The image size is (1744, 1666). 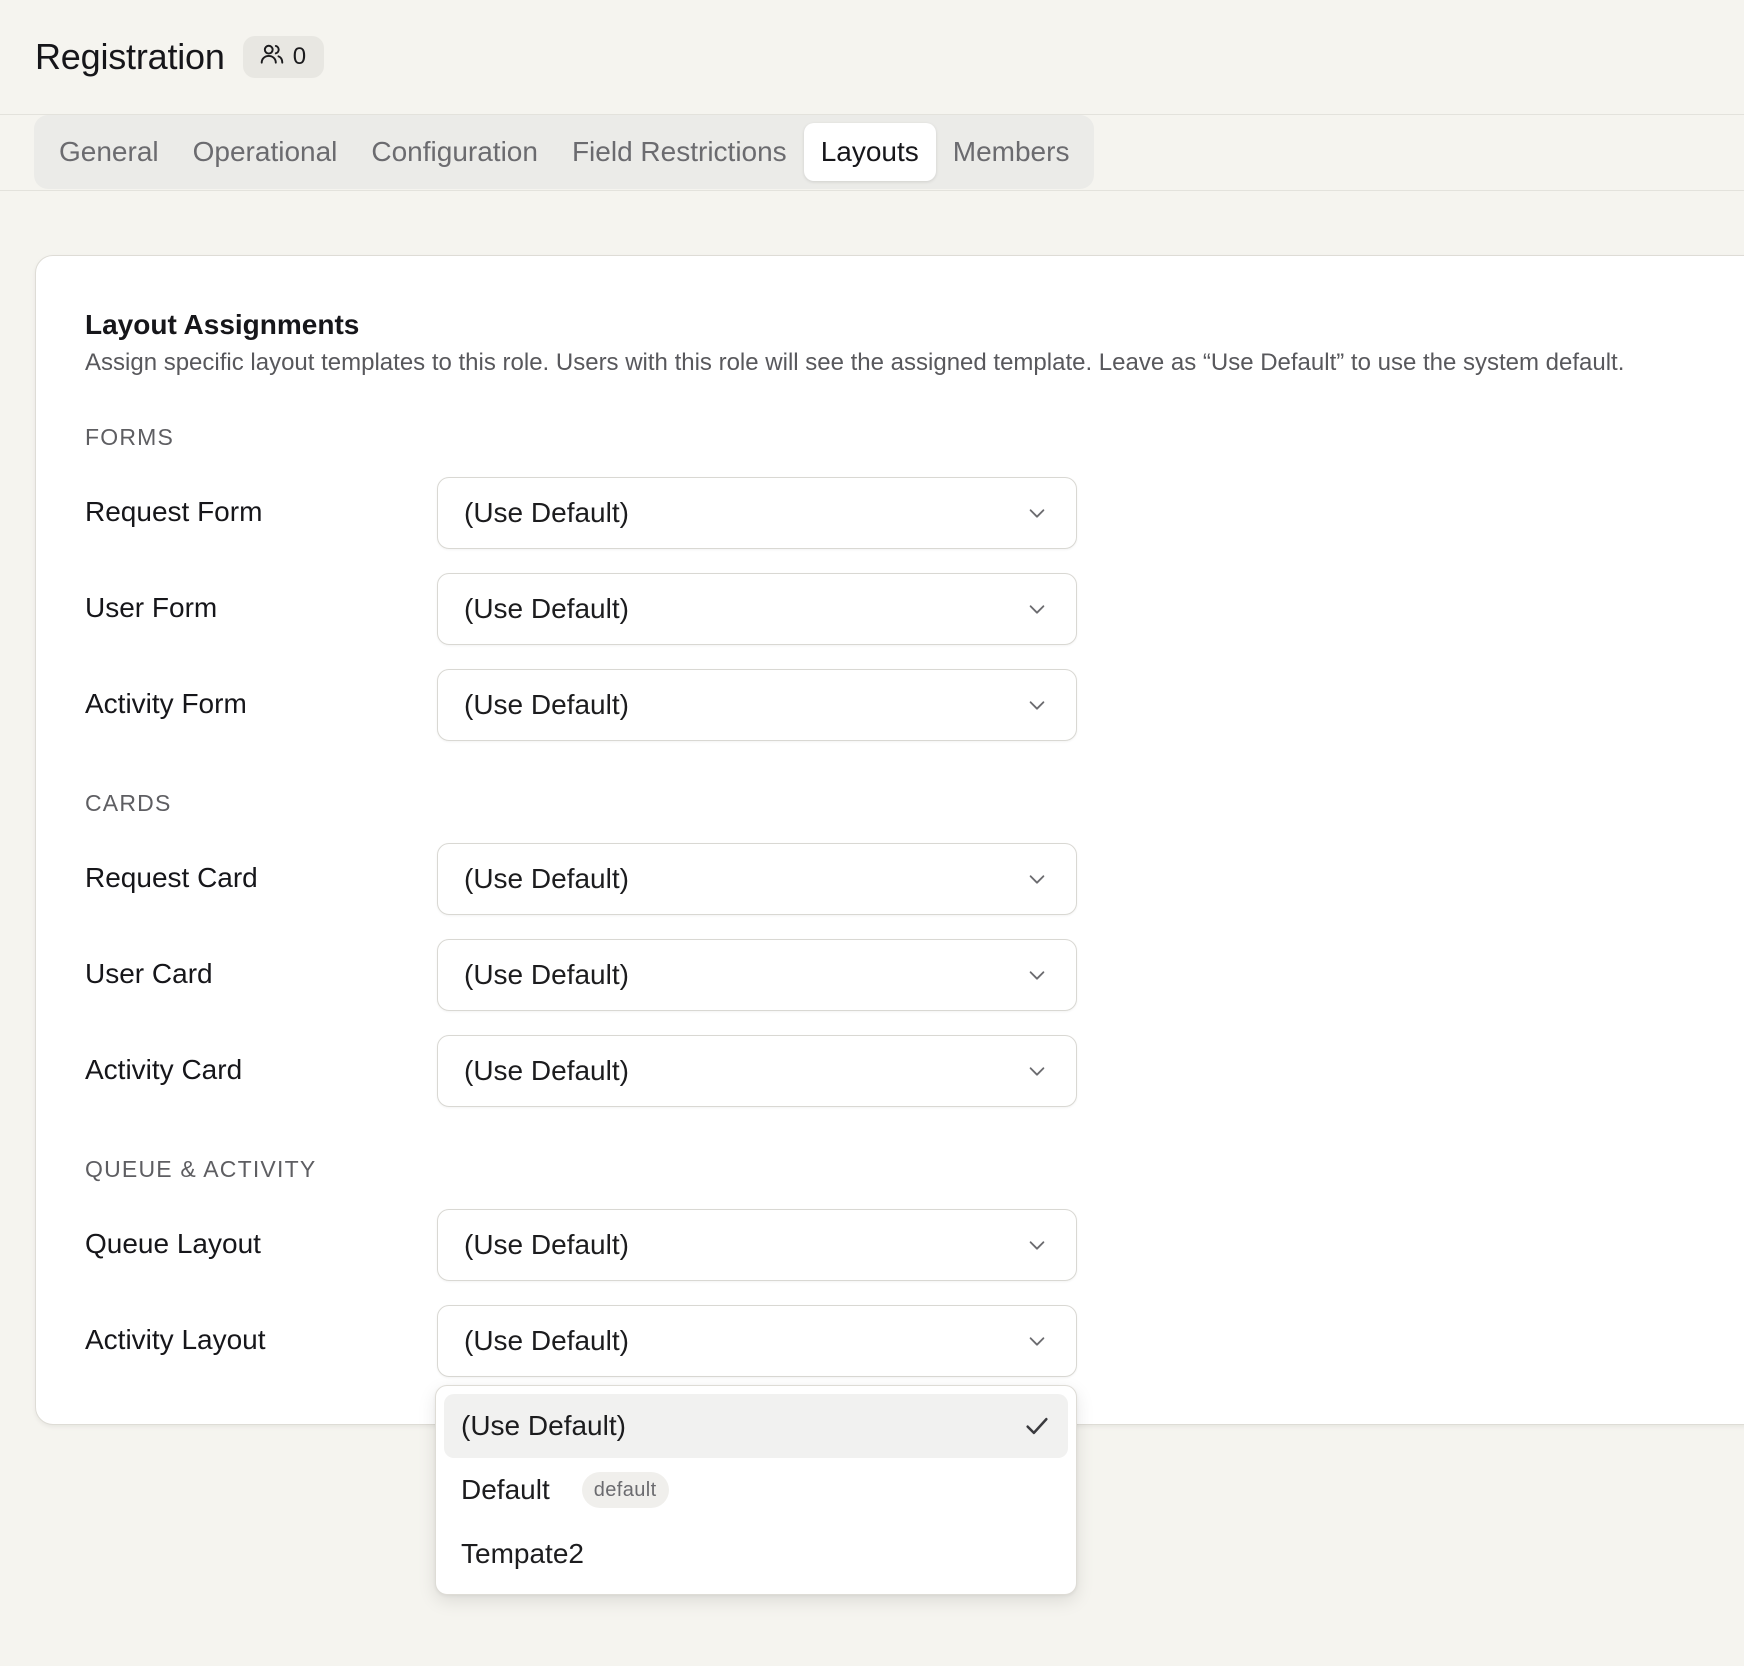 What do you see at coordinates (757, 705) in the screenshot?
I see `activity-form-select: (Use Default)` at bounding box center [757, 705].